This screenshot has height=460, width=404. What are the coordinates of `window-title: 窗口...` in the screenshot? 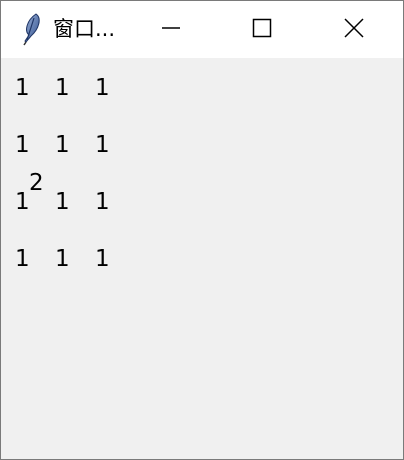 It's located at (84, 29).